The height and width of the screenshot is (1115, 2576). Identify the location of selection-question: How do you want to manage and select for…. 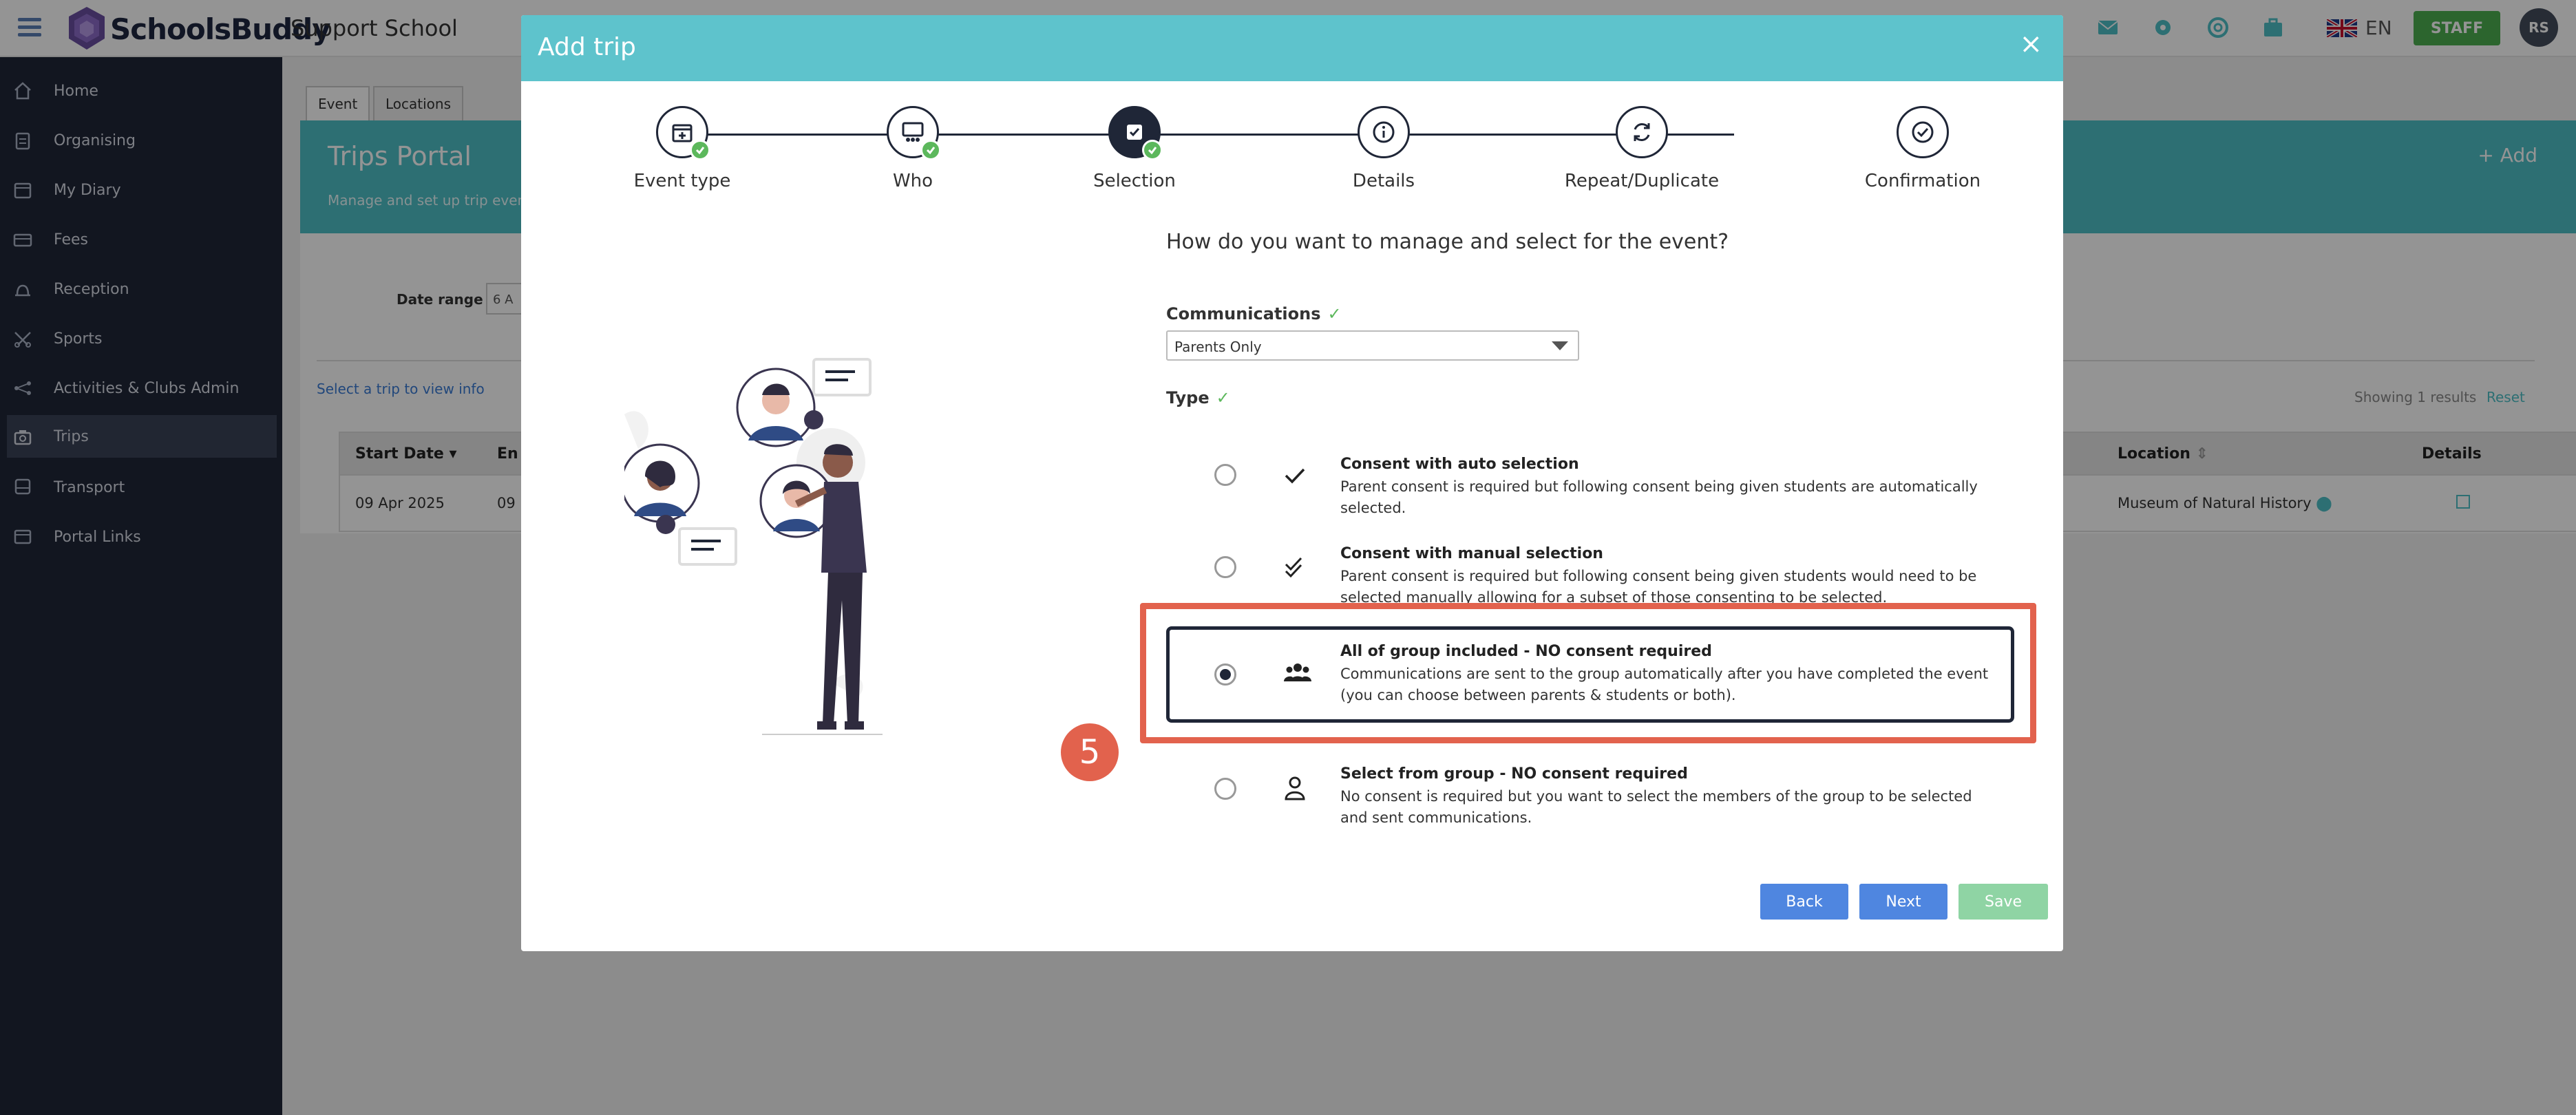
(1447, 242).